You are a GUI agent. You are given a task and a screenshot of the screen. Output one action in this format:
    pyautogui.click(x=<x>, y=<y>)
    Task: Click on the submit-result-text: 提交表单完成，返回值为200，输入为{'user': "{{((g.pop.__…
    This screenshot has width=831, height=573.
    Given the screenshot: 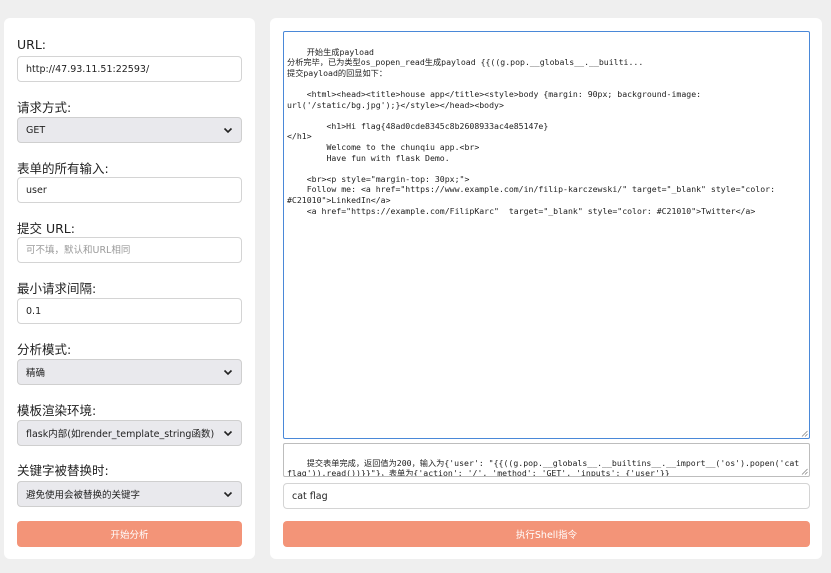 What is the action you would take?
    pyautogui.click(x=546, y=467)
    